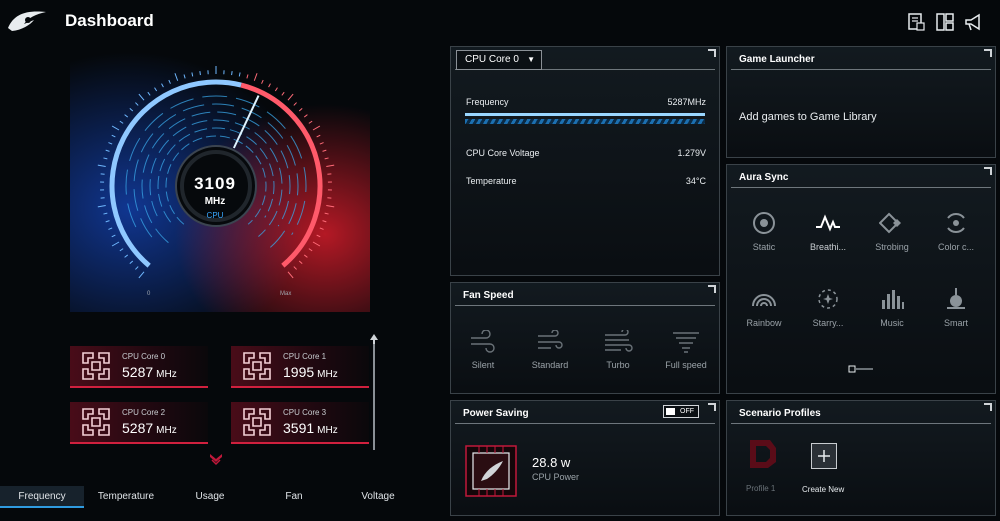 The height and width of the screenshot is (521, 1000). What do you see at coordinates (550, 365) in the screenshot?
I see `fan-mode-label: Standard` at bounding box center [550, 365].